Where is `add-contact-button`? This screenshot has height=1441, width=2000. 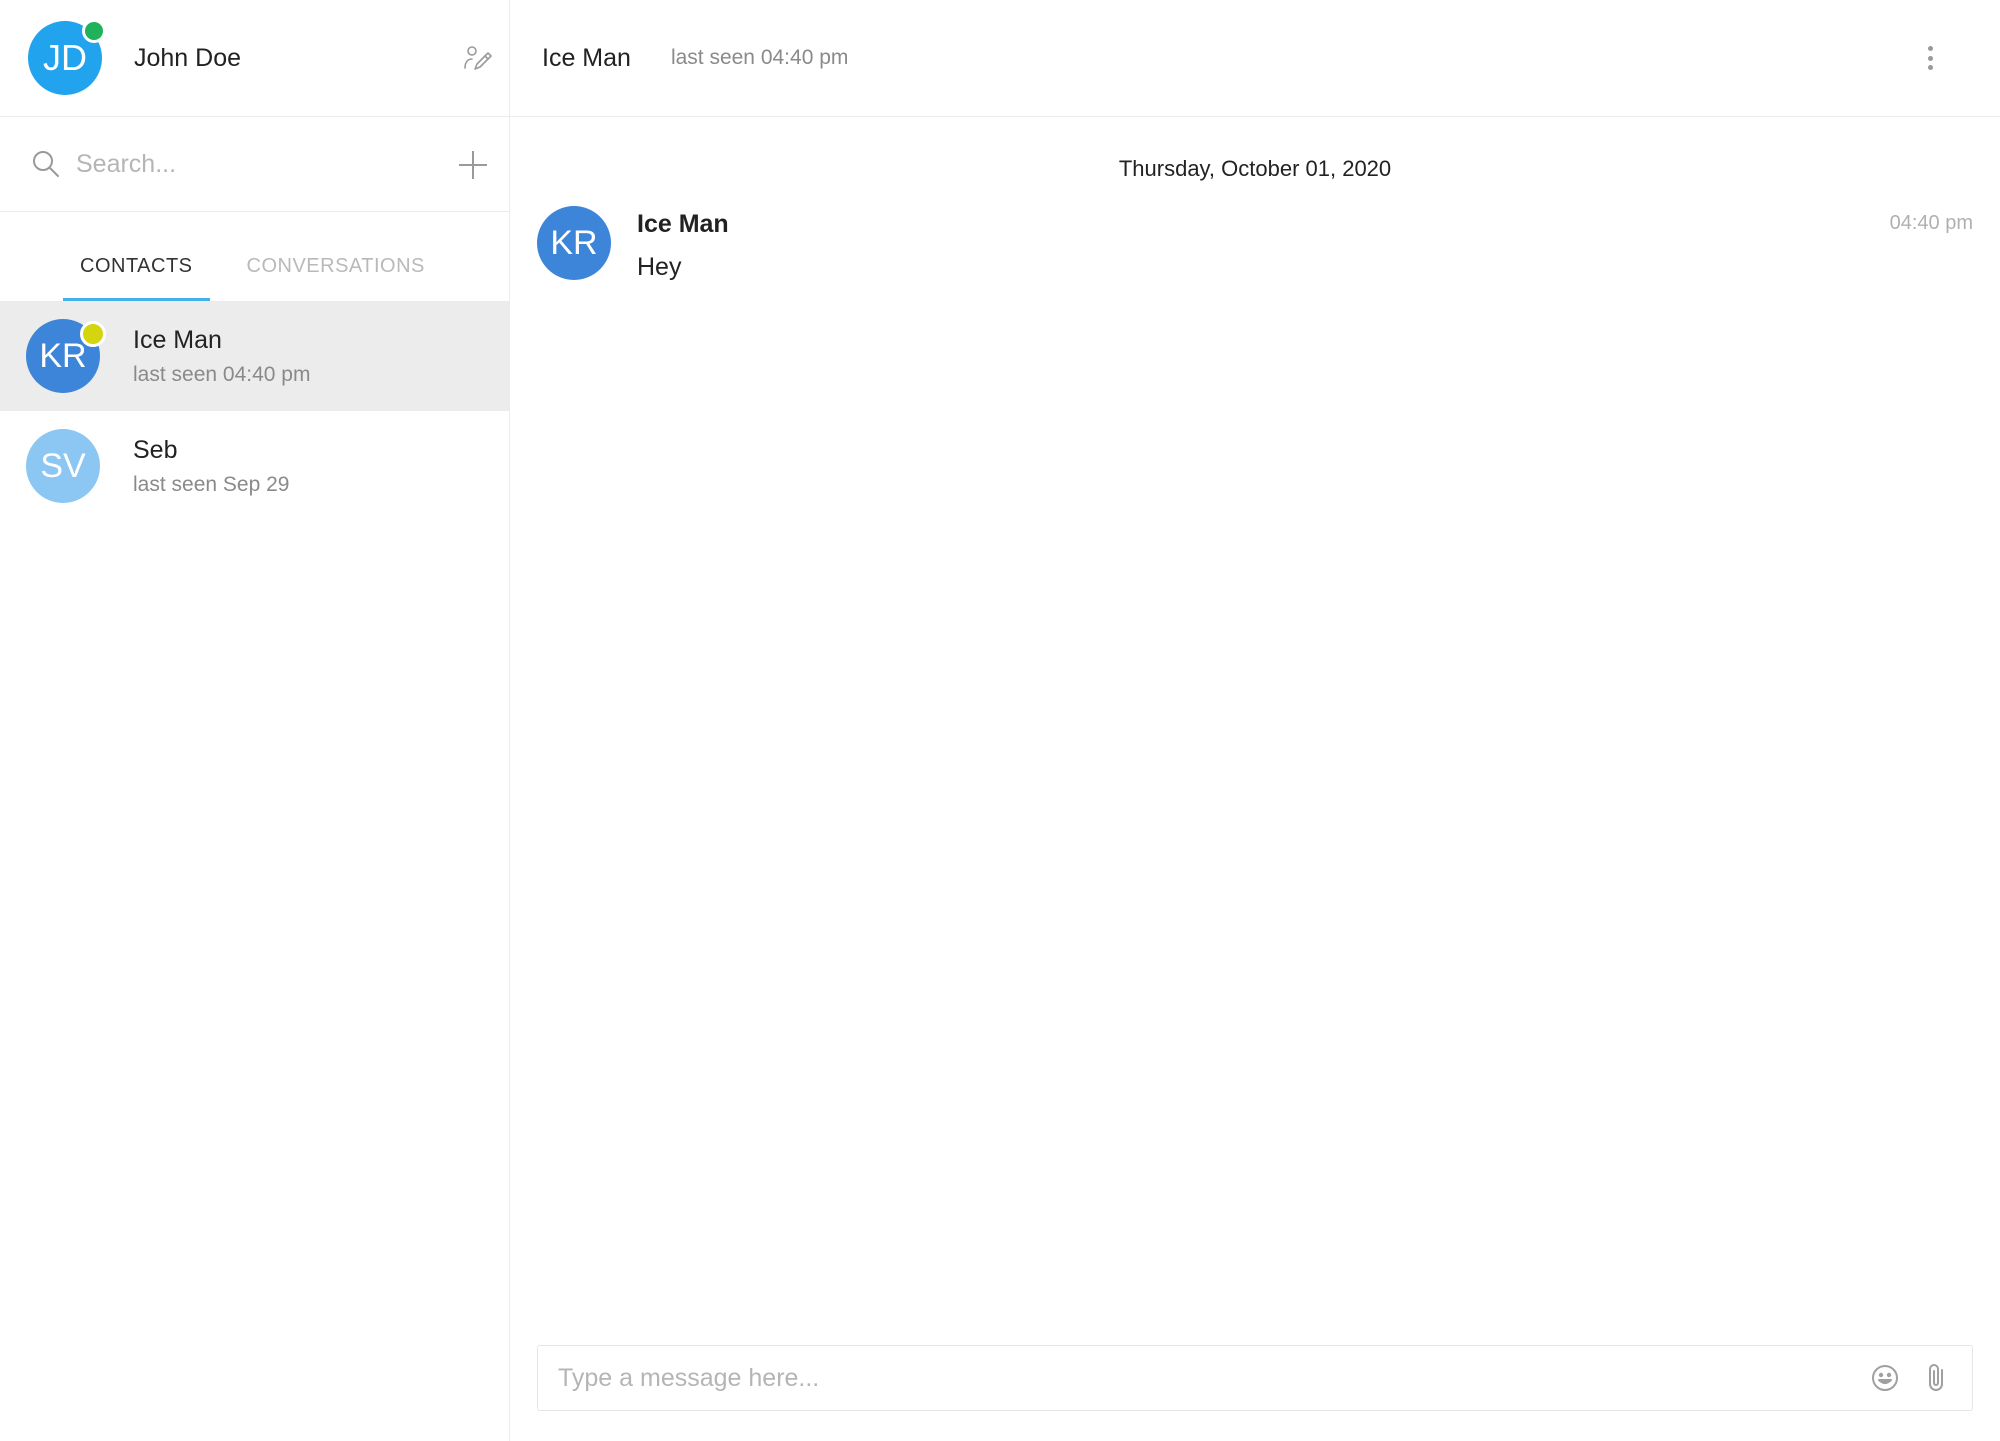
add-contact-button is located at coordinates (473, 165).